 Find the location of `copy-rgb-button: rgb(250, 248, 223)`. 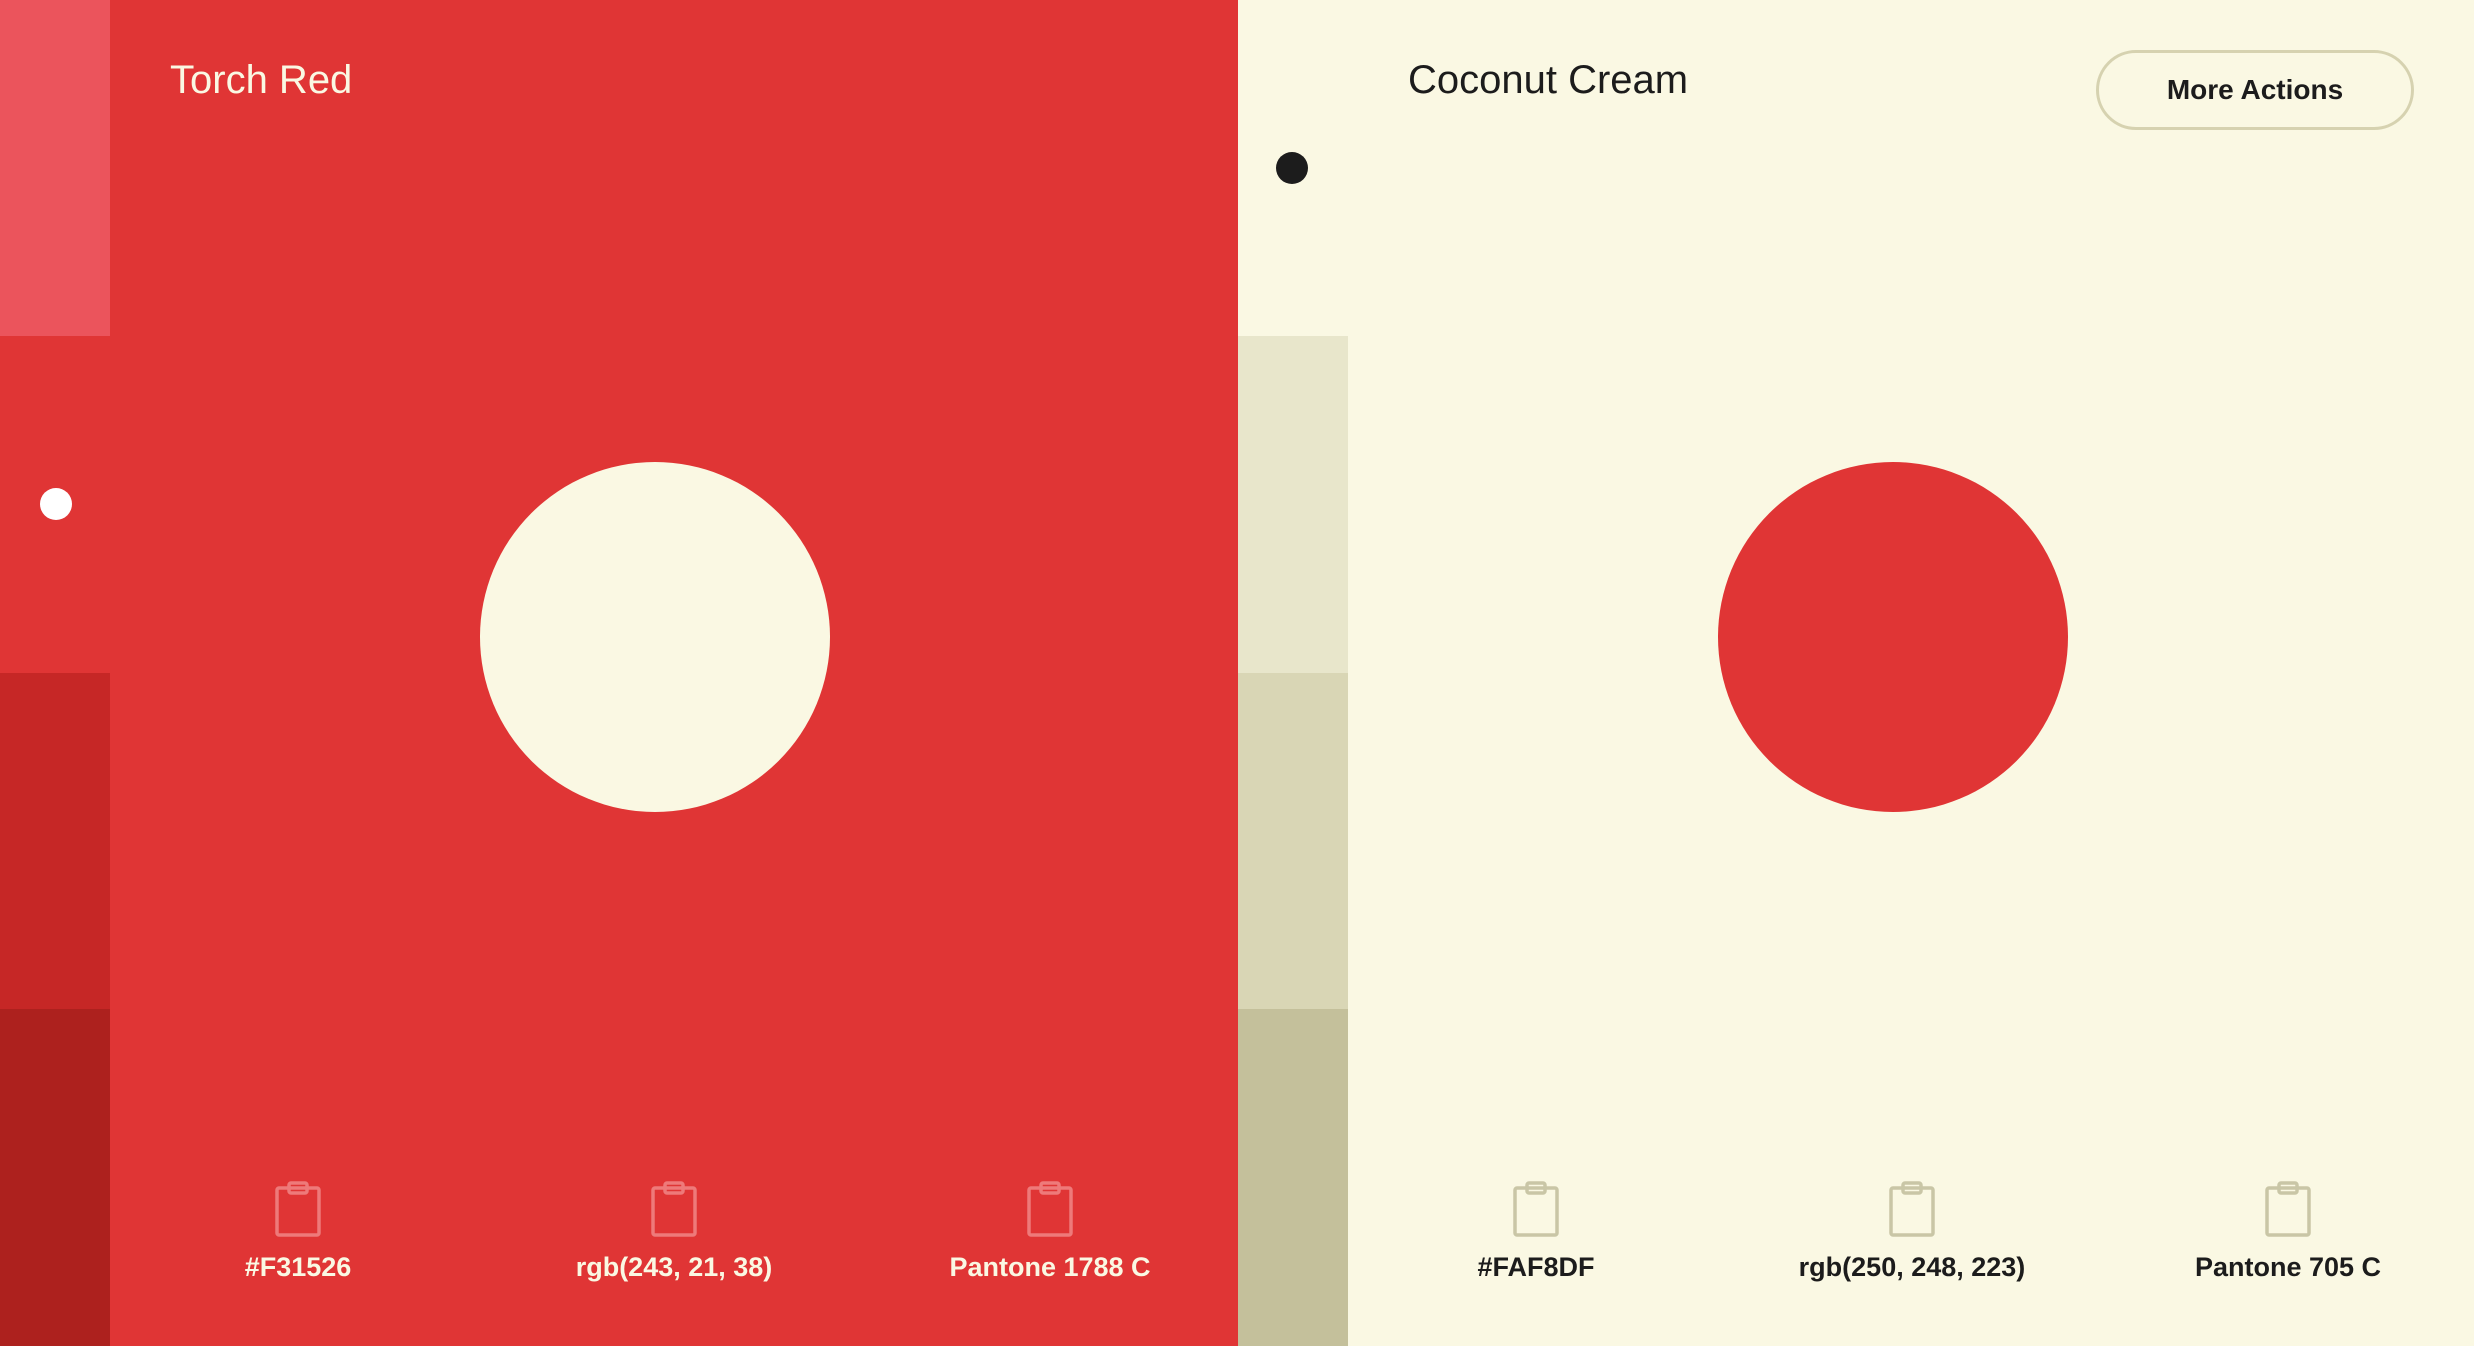

copy-rgb-button: rgb(250, 248, 223) is located at coordinates (1912, 1231).